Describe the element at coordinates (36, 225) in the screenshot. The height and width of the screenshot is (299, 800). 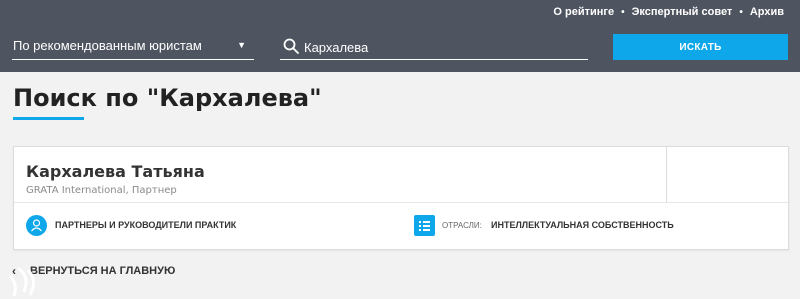
I see `person-circle-icon` at that location.